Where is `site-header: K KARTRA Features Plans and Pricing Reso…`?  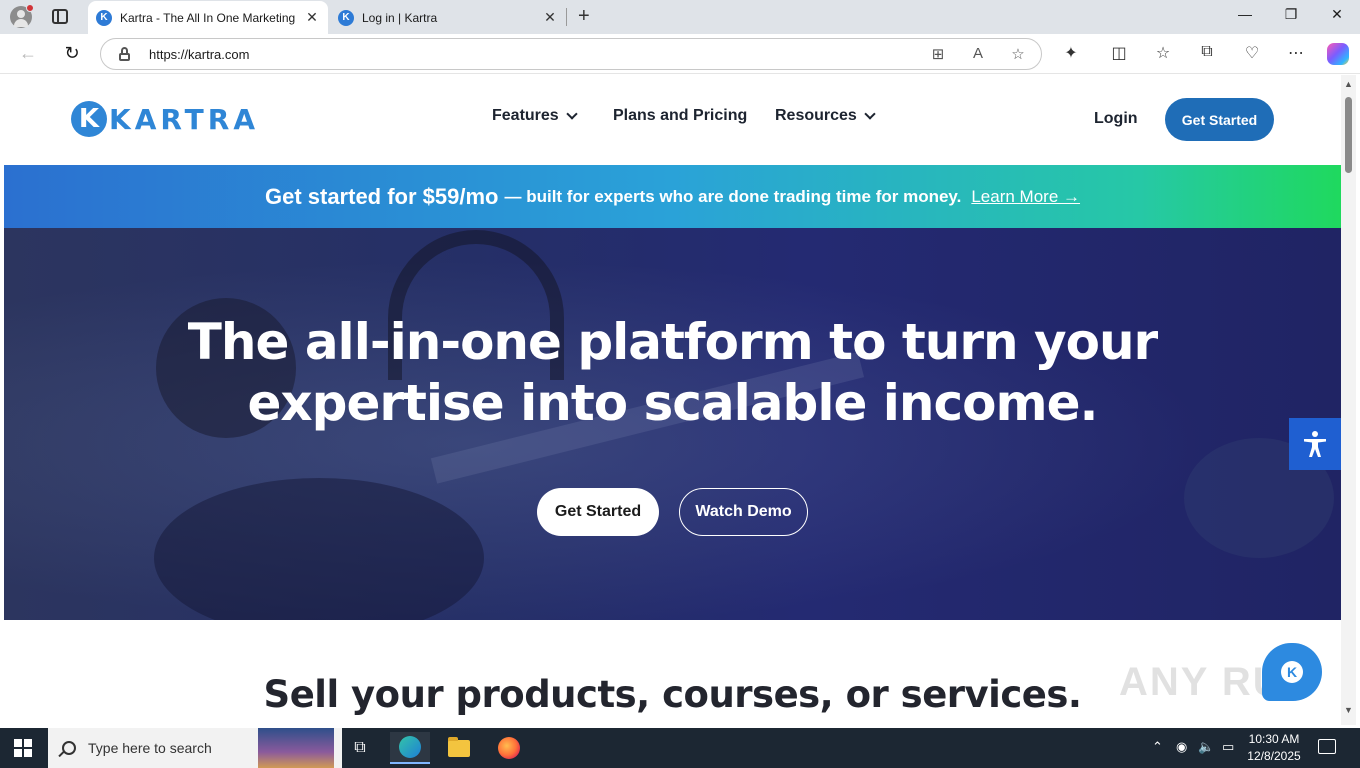 site-header: K KARTRA Features Plans and Pricing Reso… is located at coordinates (672, 120).